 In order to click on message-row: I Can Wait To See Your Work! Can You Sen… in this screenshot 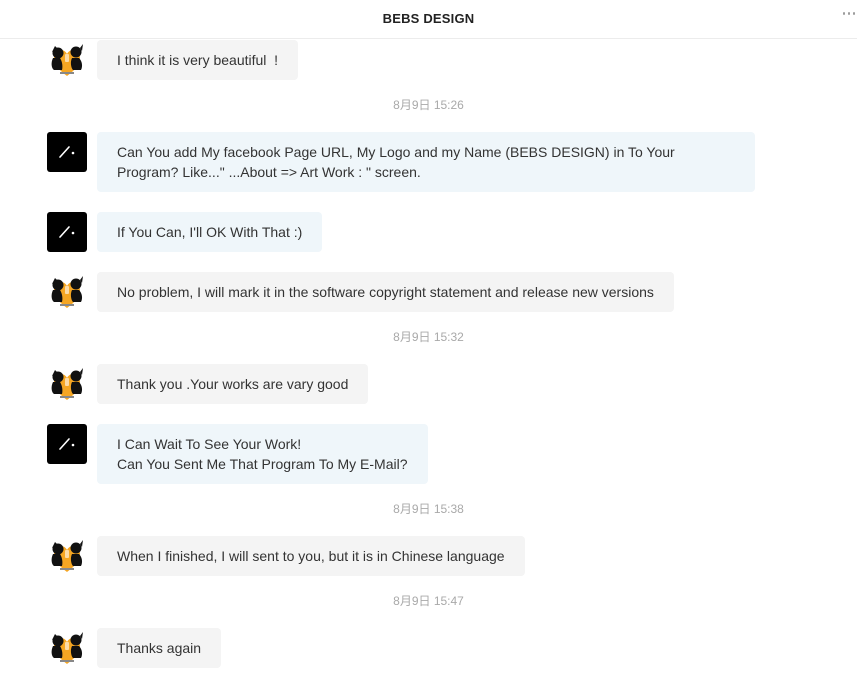, I will do `click(237, 454)`.